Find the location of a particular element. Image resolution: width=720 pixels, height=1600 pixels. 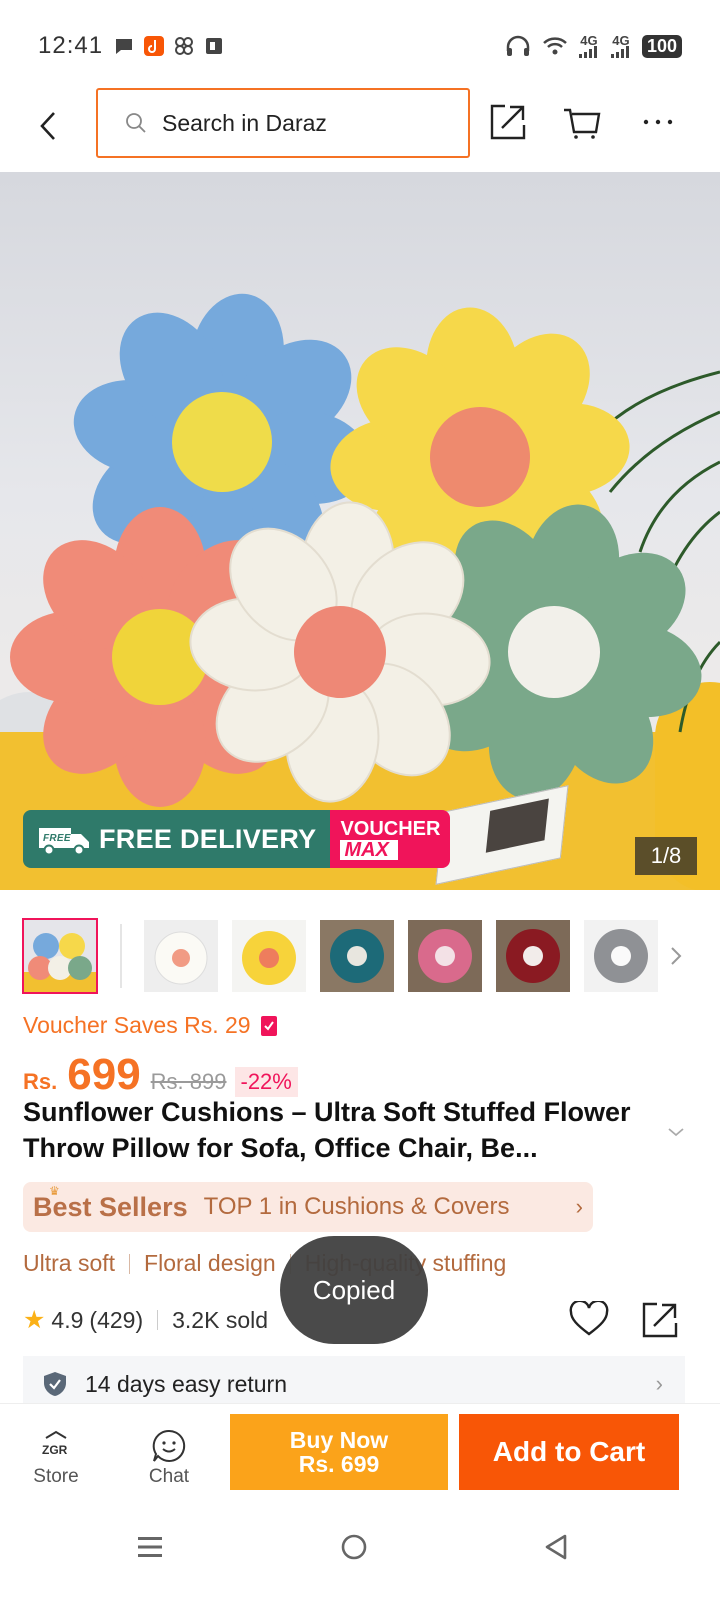

chat-button: Chat is located at coordinates (169, 1458).